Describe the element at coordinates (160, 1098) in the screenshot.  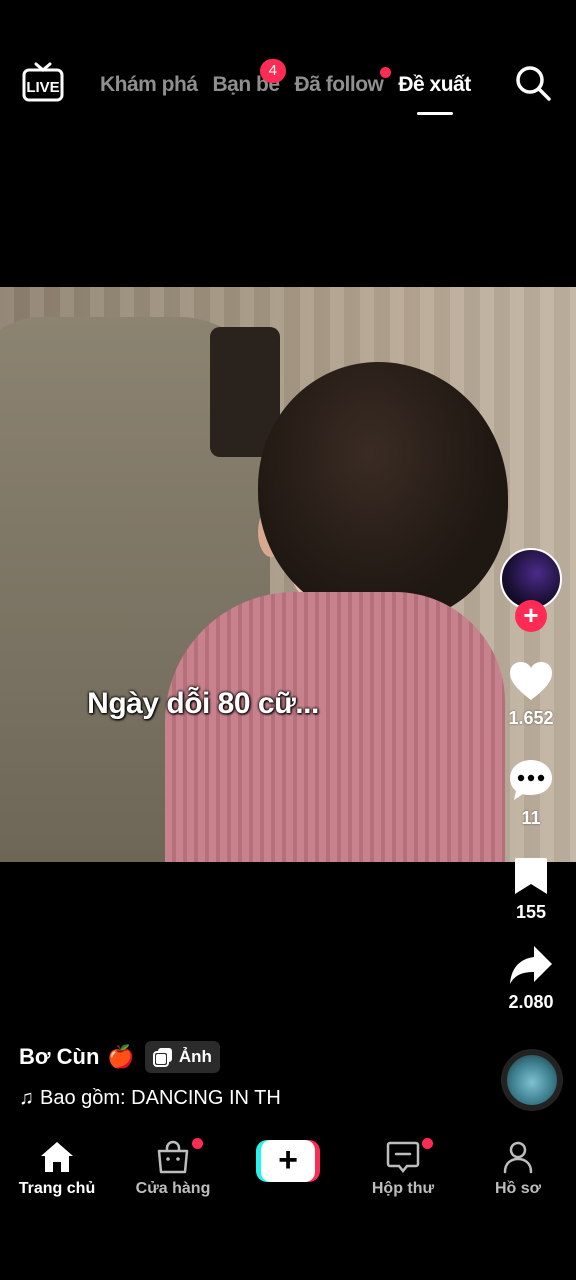
I see `music-title: Bao gồm: DANCING IN TH` at that location.